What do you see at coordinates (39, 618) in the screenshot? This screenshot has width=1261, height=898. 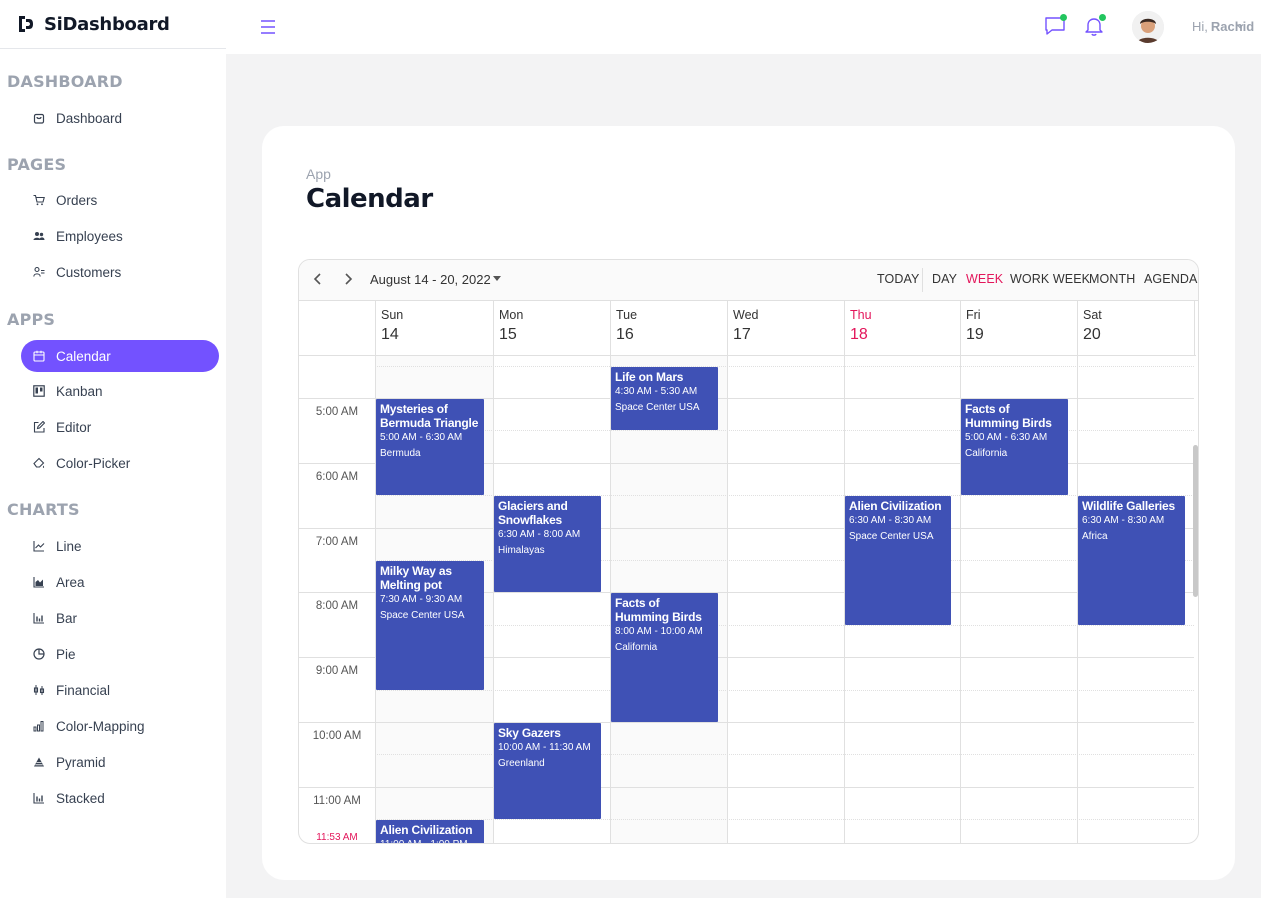 I see `bar-chart-icon` at bounding box center [39, 618].